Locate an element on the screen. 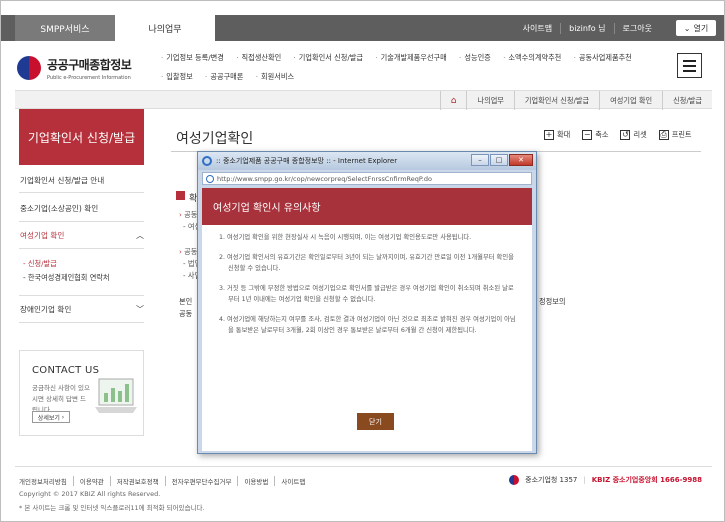 Image resolution: width=725 pixels, height=522 pixels. menu-hamburger-button is located at coordinates (689, 65).